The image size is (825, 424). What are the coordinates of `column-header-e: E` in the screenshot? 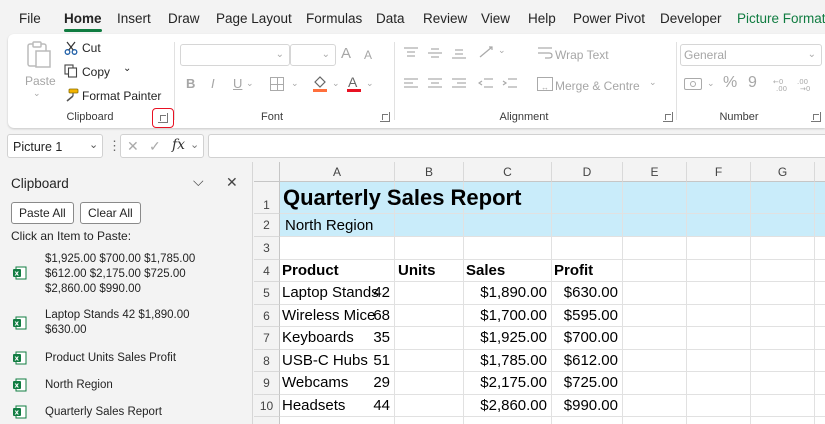 It's located at (655, 172).